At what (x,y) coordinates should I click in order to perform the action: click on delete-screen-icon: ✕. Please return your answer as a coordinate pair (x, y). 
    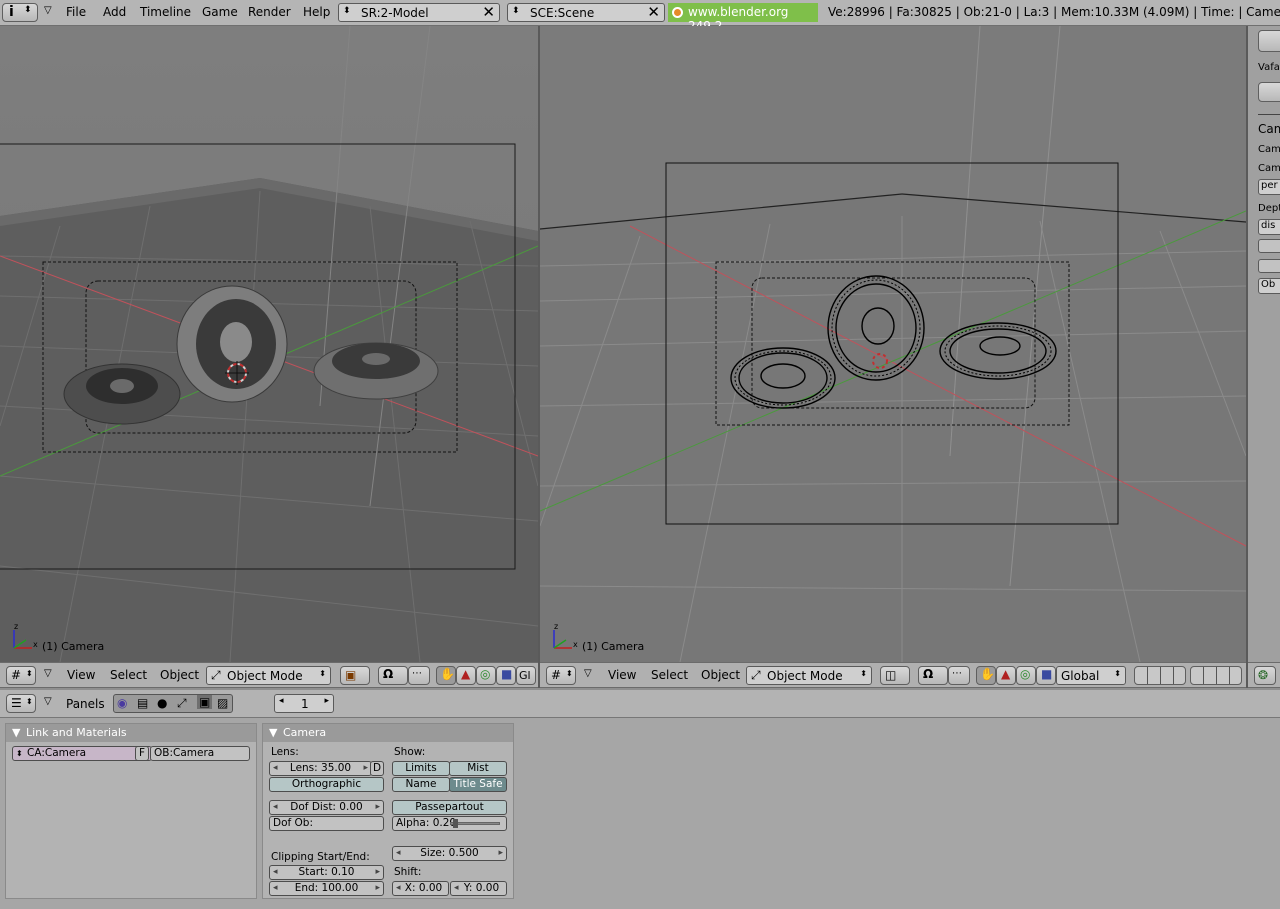
    Looking at the image, I should click on (488, 12).